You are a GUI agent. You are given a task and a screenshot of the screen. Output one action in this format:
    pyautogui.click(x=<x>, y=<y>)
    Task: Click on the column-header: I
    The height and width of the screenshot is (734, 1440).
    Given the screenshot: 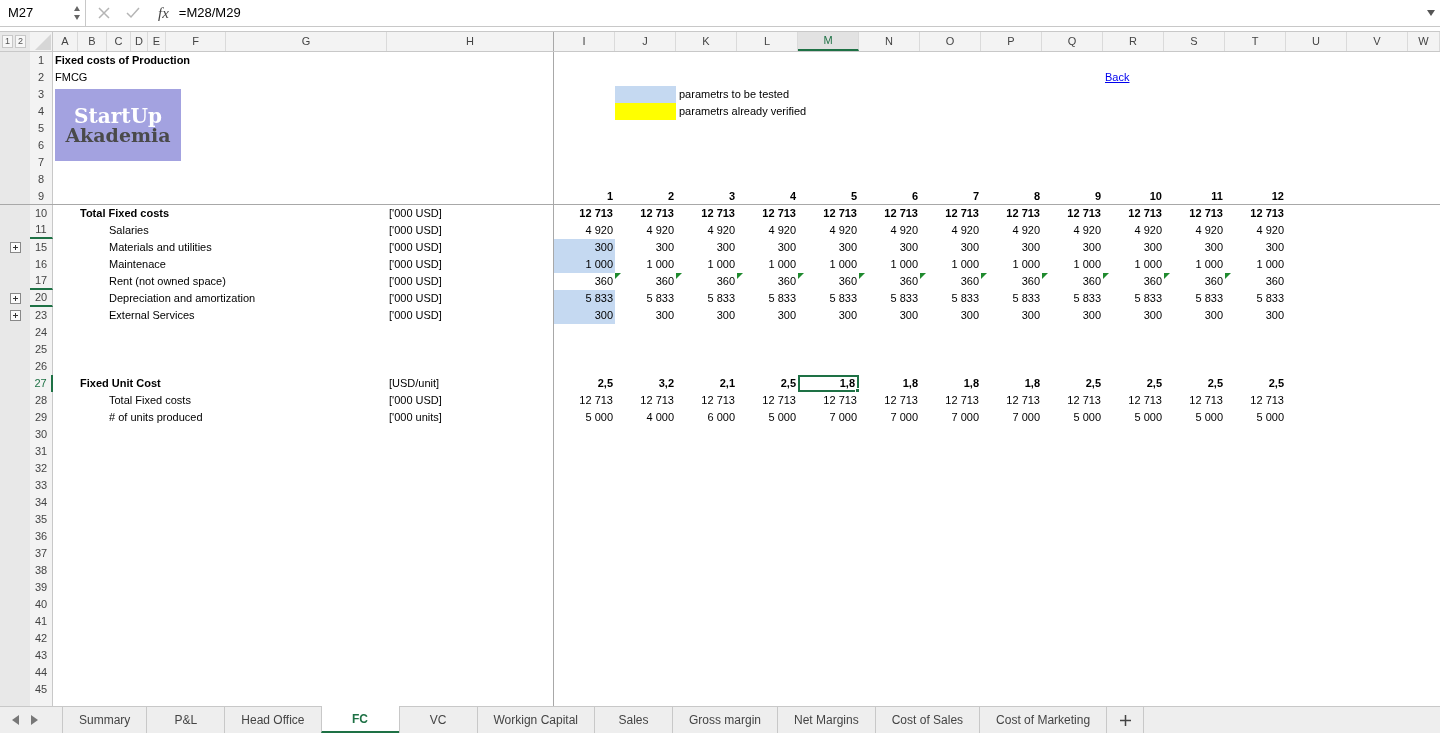 What is the action you would take?
    pyautogui.click(x=584, y=41)
    